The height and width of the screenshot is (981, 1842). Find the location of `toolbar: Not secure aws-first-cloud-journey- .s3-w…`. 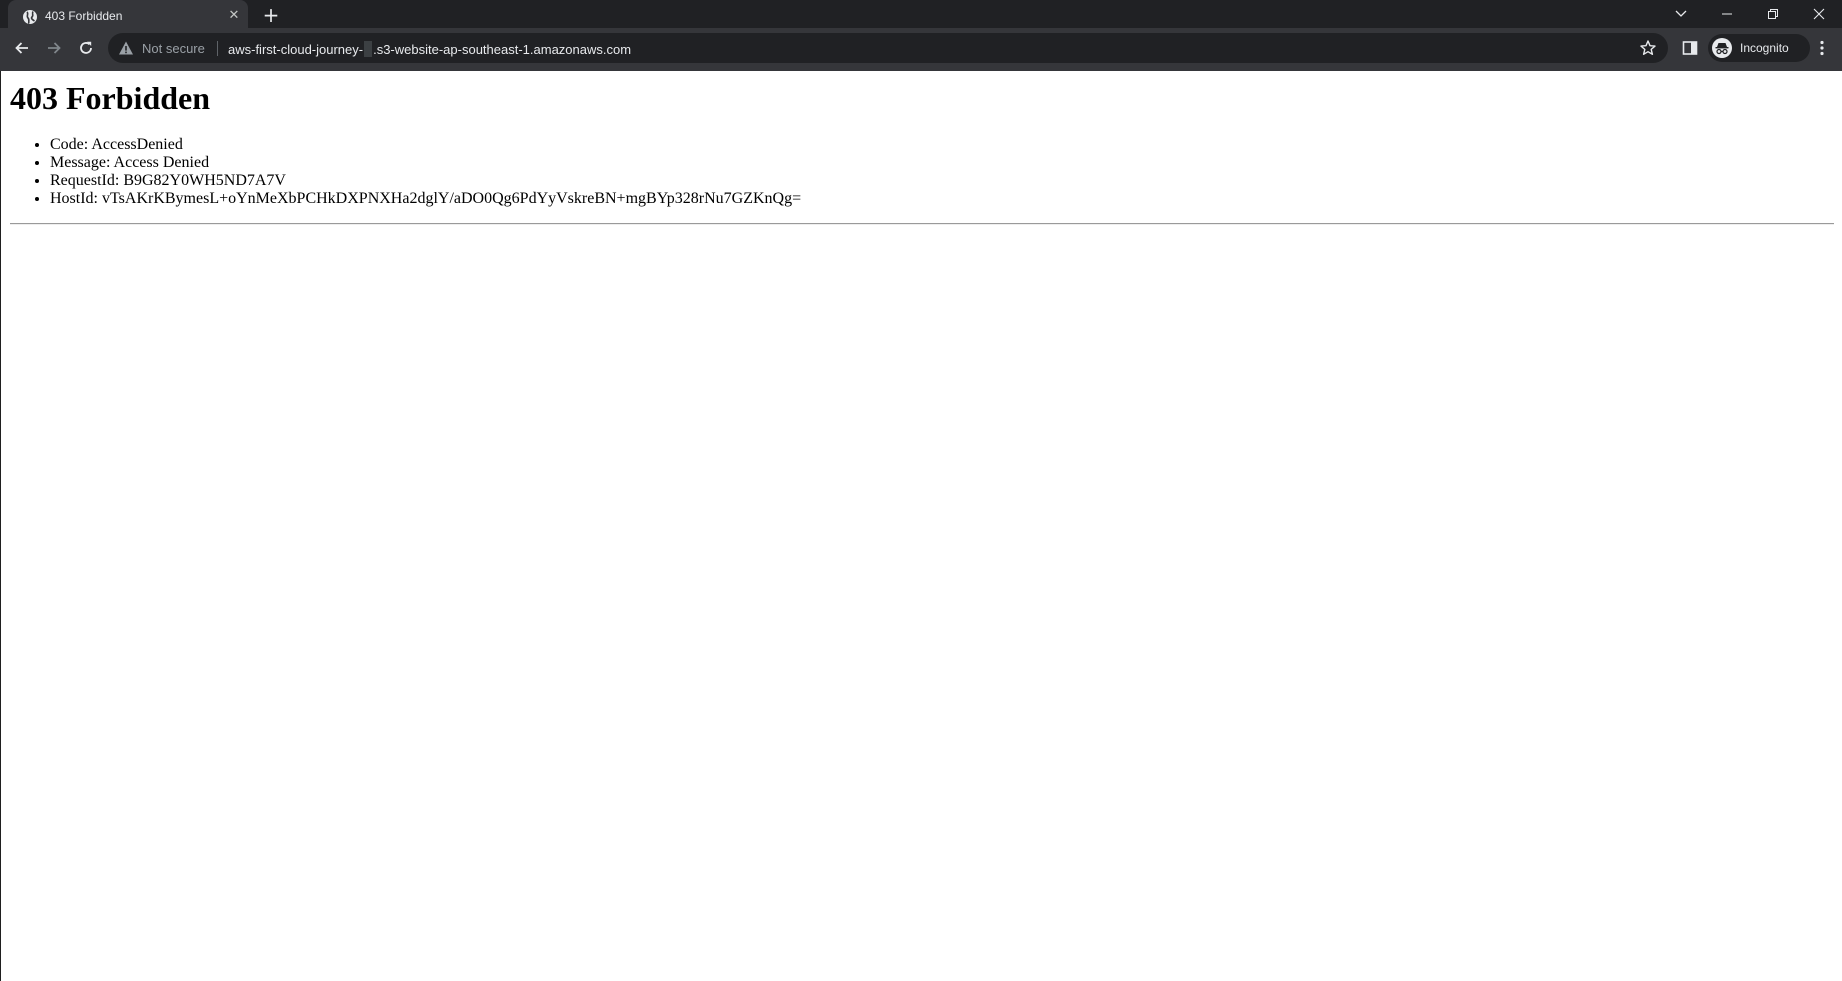

toolbar: Not secure aws-first-cloud-journey- .s3-w… is located at coordinates (921, 48).